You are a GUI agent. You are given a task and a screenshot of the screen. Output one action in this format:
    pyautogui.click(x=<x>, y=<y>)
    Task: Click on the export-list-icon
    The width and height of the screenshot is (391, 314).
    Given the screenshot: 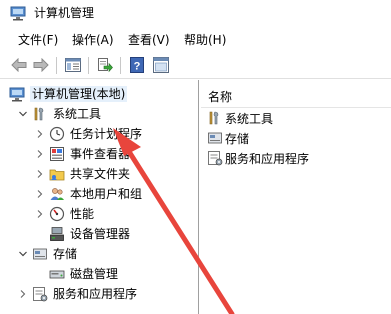 What is the action you would take?
    pyautogui.click(x=105, y=65)
    